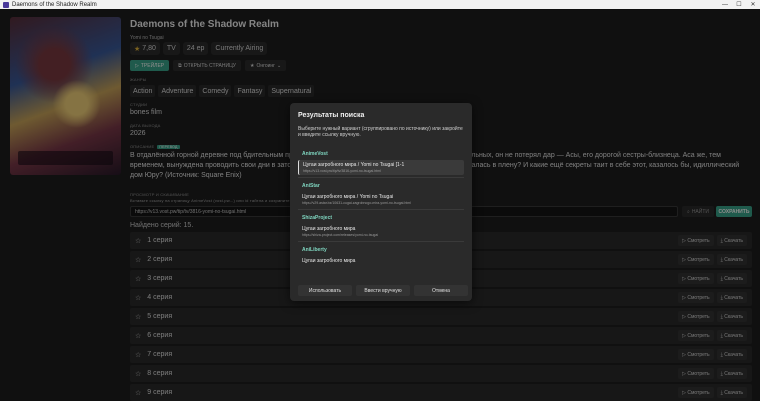  Describe the element at coordinates (381, 261) in the screenshot. I see `result-item: Цугаи загробного мира` at that location.